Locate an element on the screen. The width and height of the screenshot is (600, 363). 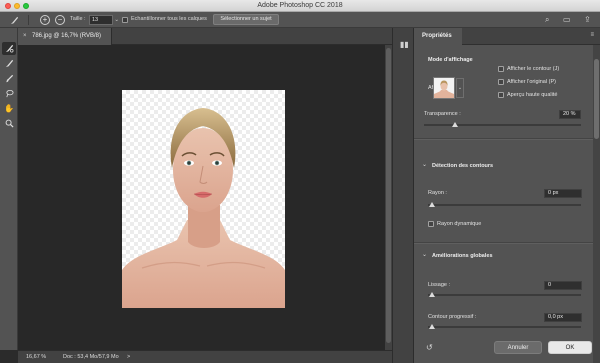
document-tab: × 786.jpg @ 16,7% (RVB/8) is located at coordinates (65, 36).